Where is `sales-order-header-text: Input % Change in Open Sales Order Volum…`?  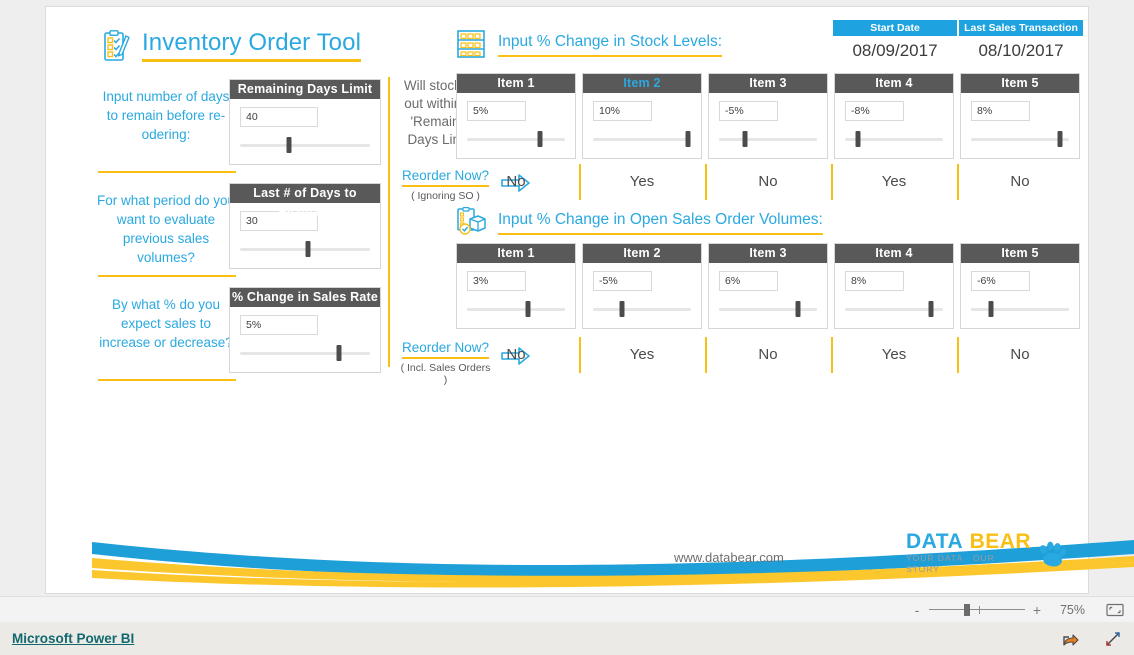
sales-order-header-text: Input % Change in Open Sales Order Volum… is located at coordinates (660, 222).